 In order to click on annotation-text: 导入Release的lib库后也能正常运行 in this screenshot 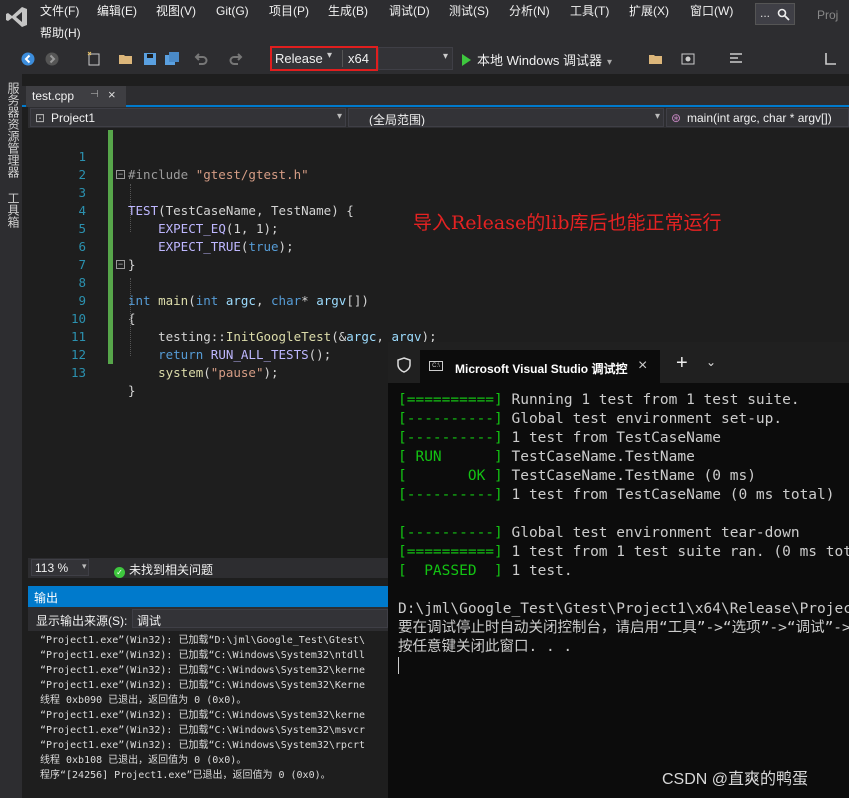, I will do `click(567, 223)`.